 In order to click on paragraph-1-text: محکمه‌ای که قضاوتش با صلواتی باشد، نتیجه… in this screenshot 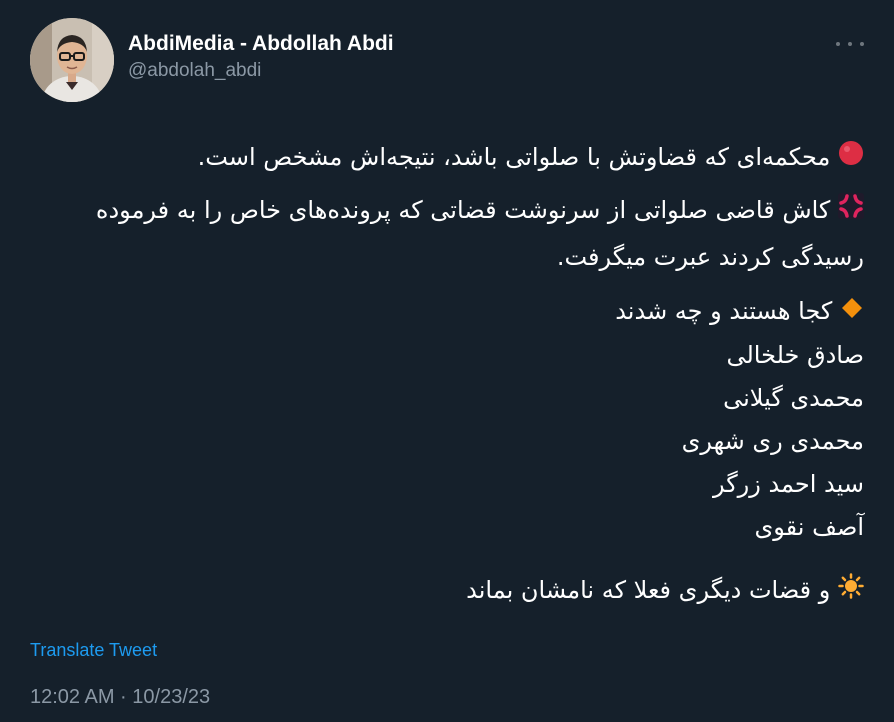, I will do `click(514, 157)`.